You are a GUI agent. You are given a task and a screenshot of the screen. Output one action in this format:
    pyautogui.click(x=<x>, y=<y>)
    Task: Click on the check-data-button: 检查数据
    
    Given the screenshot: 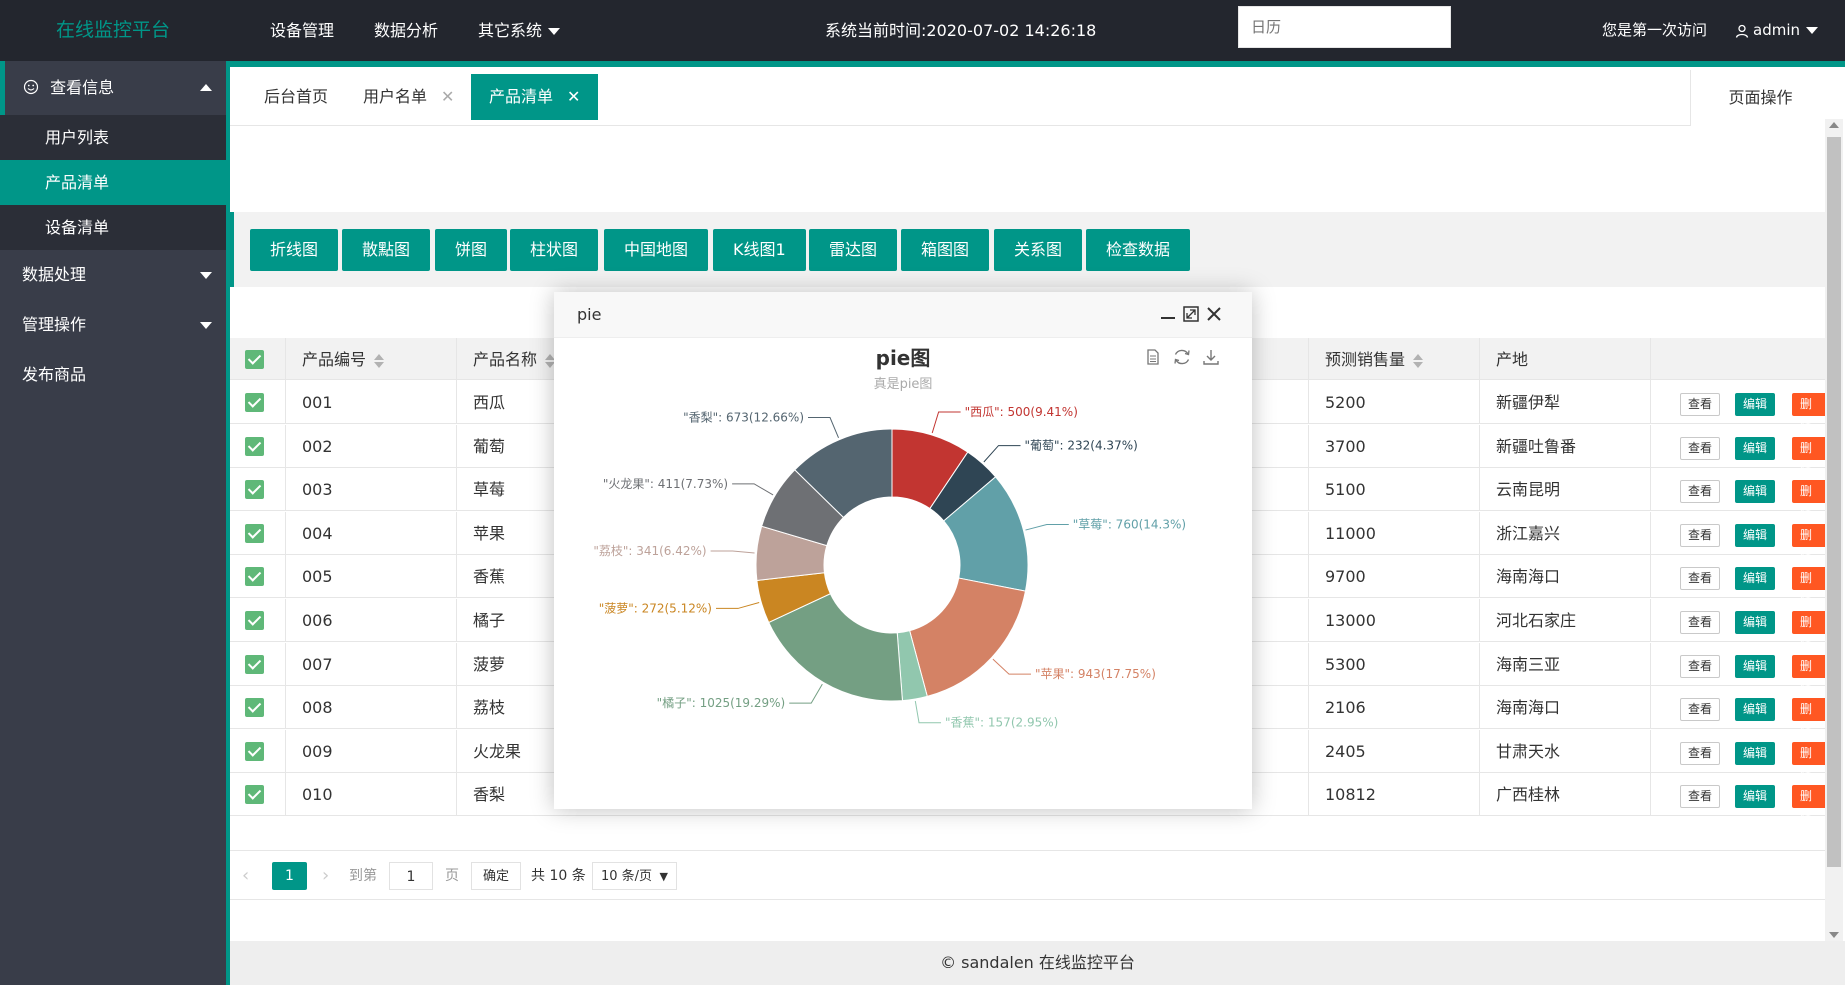 What is the action you would take?
    pyautogui.click(x=1138, y=250)
    